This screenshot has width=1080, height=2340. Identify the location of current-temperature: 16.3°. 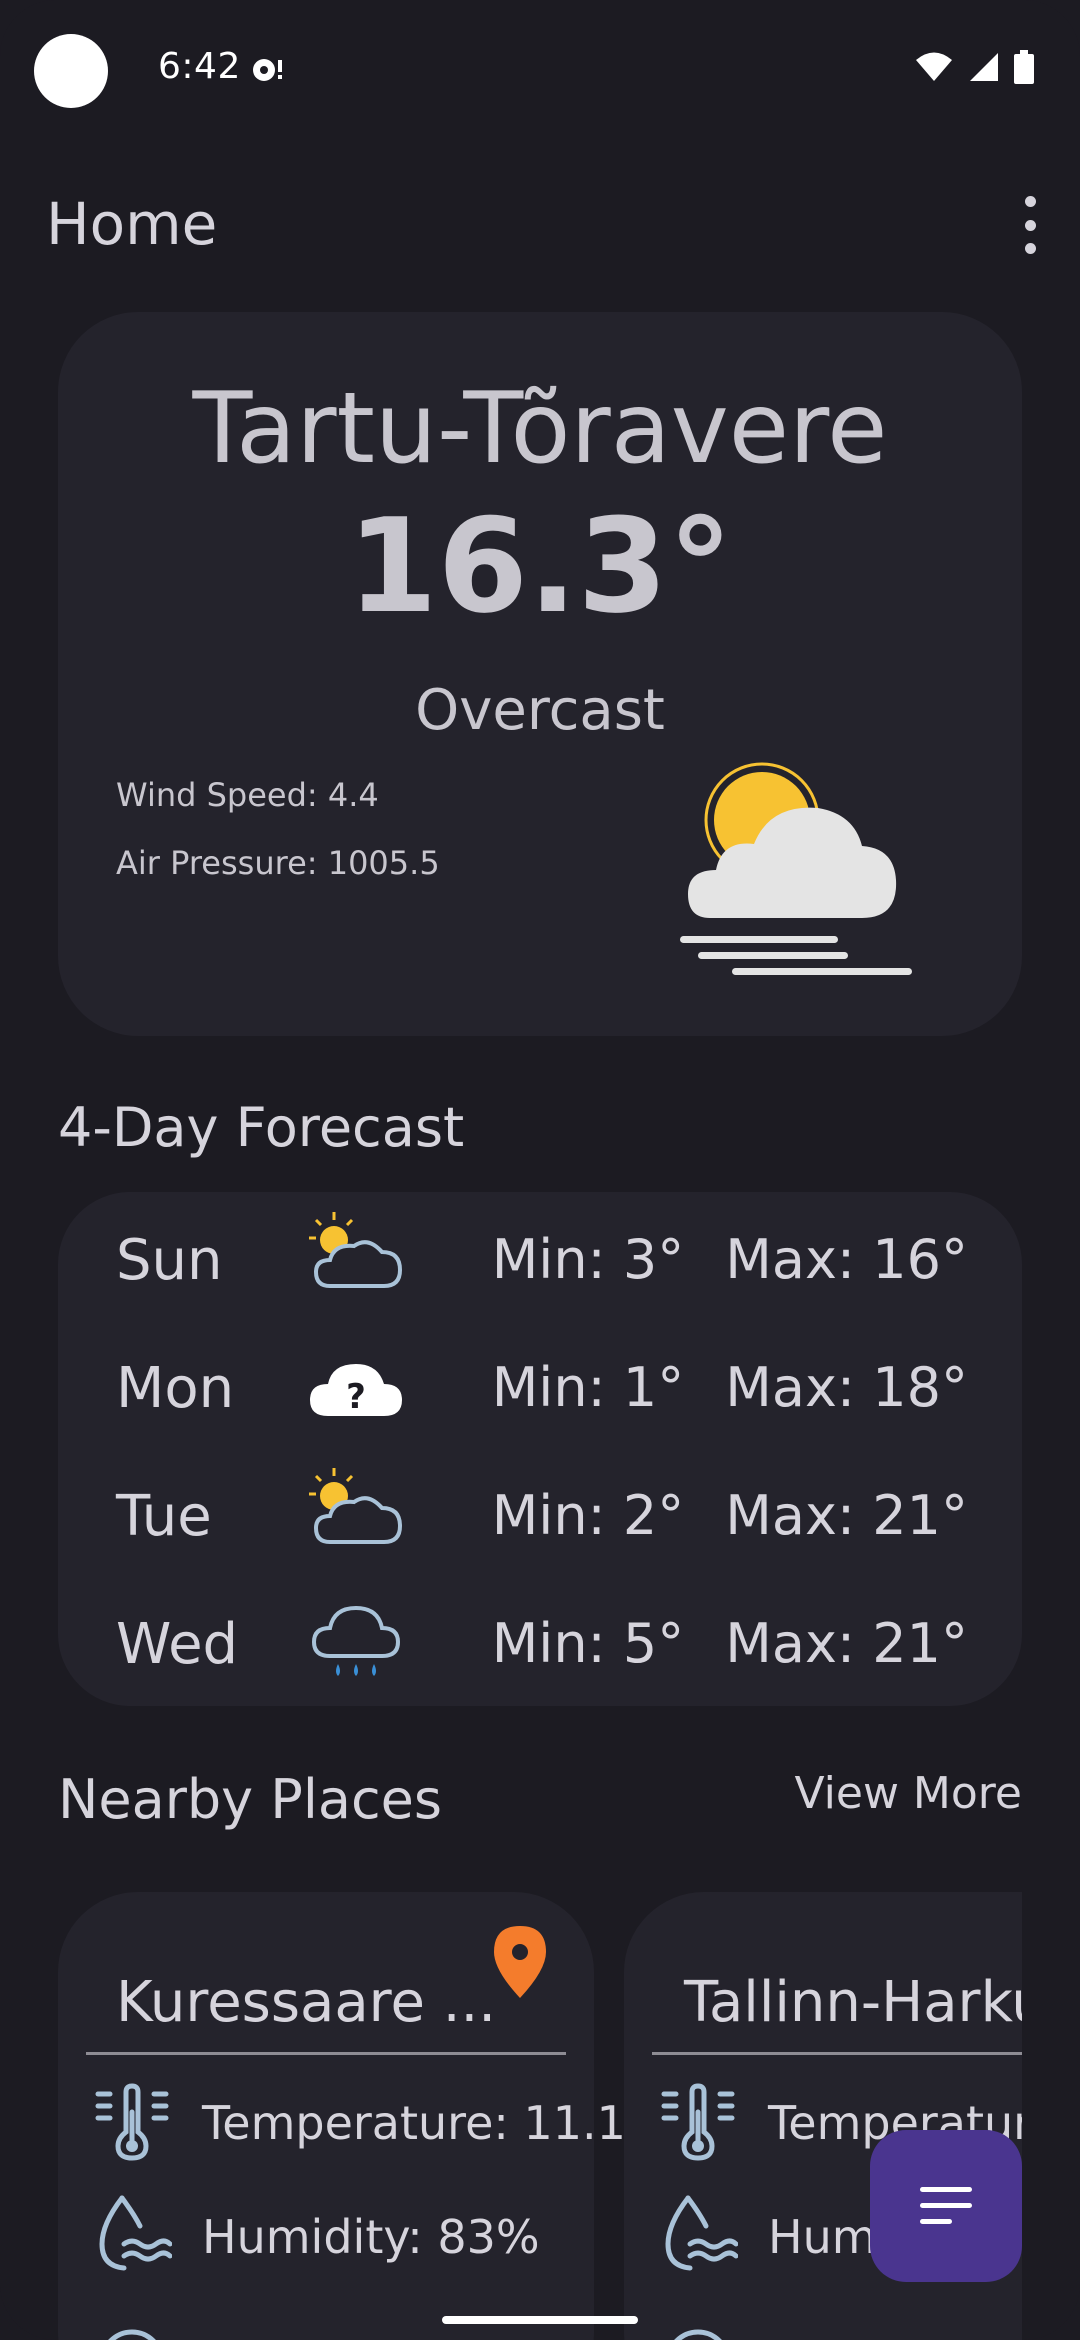
(540, 566).